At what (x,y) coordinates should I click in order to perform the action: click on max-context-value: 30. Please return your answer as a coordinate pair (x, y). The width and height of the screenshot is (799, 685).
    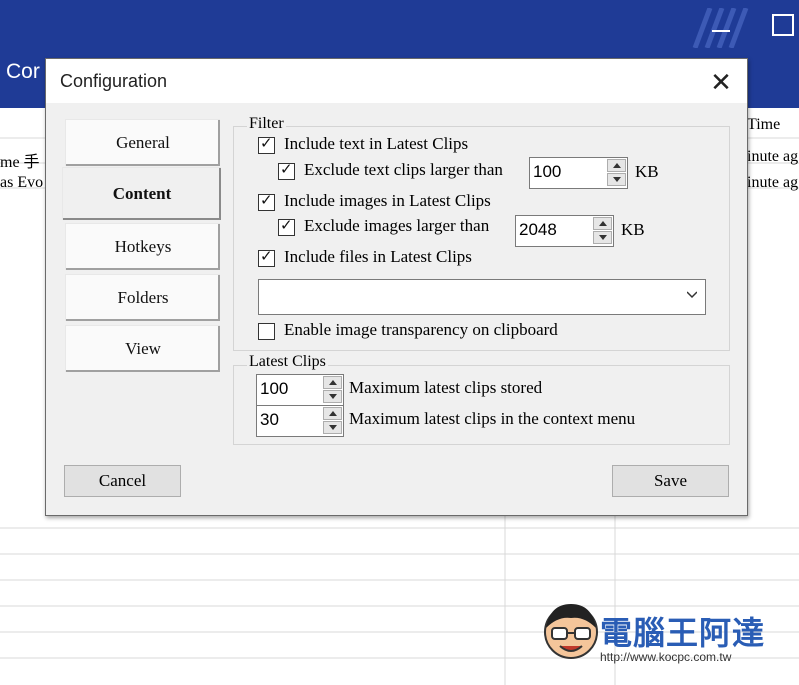
    Looking at the image, I should click on (269, 419).